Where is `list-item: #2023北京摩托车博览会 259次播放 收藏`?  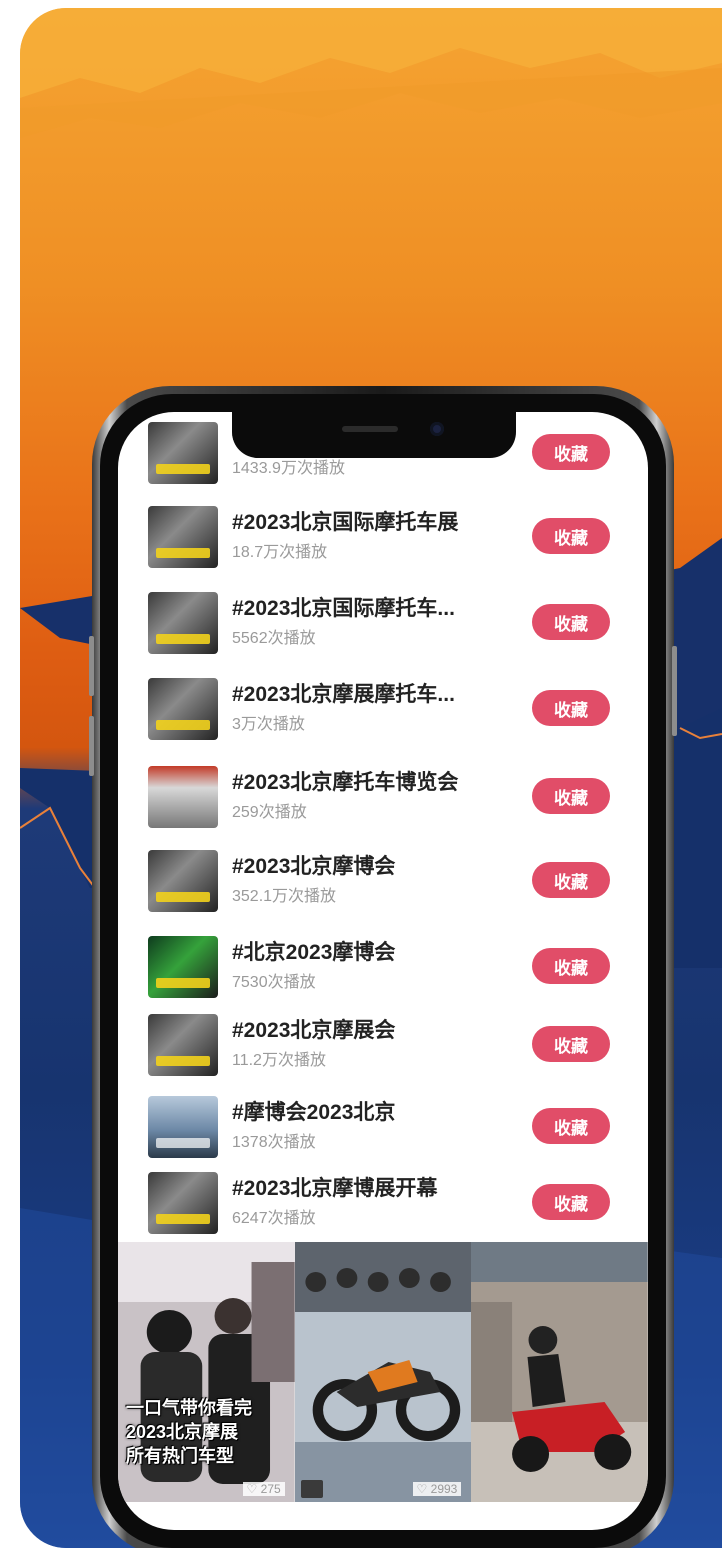
list-item: #2023北京摩托车博览会 259次播放 收藏 is located at coordinates (383, 796).